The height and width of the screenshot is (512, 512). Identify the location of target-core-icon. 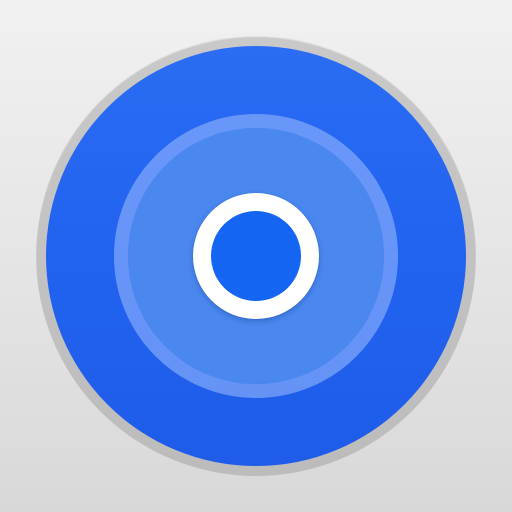
(256, 256).